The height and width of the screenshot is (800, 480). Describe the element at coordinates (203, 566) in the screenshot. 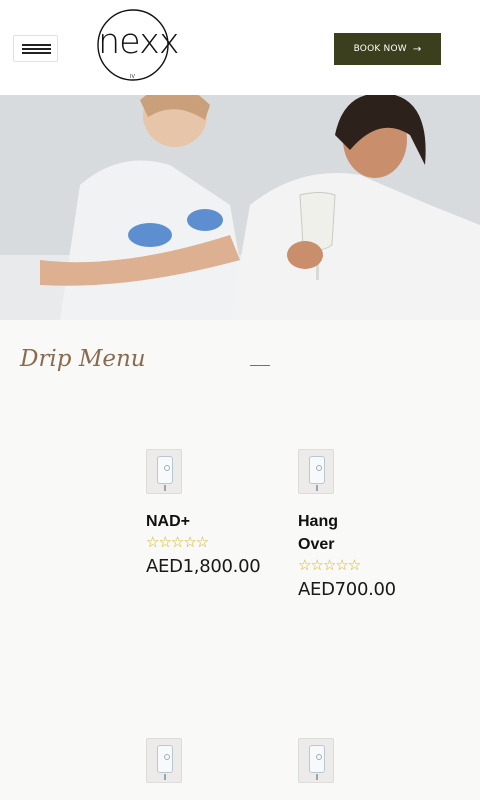

I see `product-price: AED1,800.00` at that location.